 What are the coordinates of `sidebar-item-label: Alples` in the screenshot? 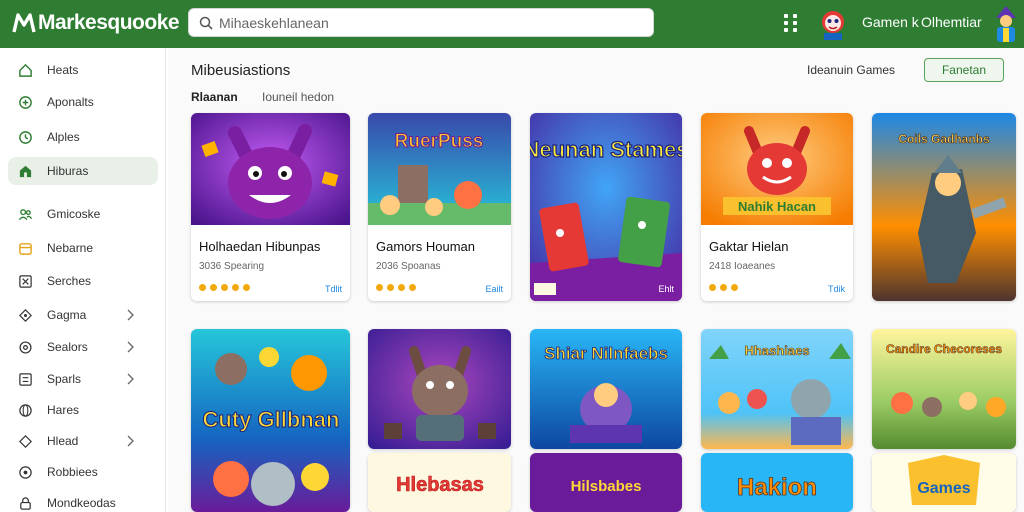 It's located at (63, 137).